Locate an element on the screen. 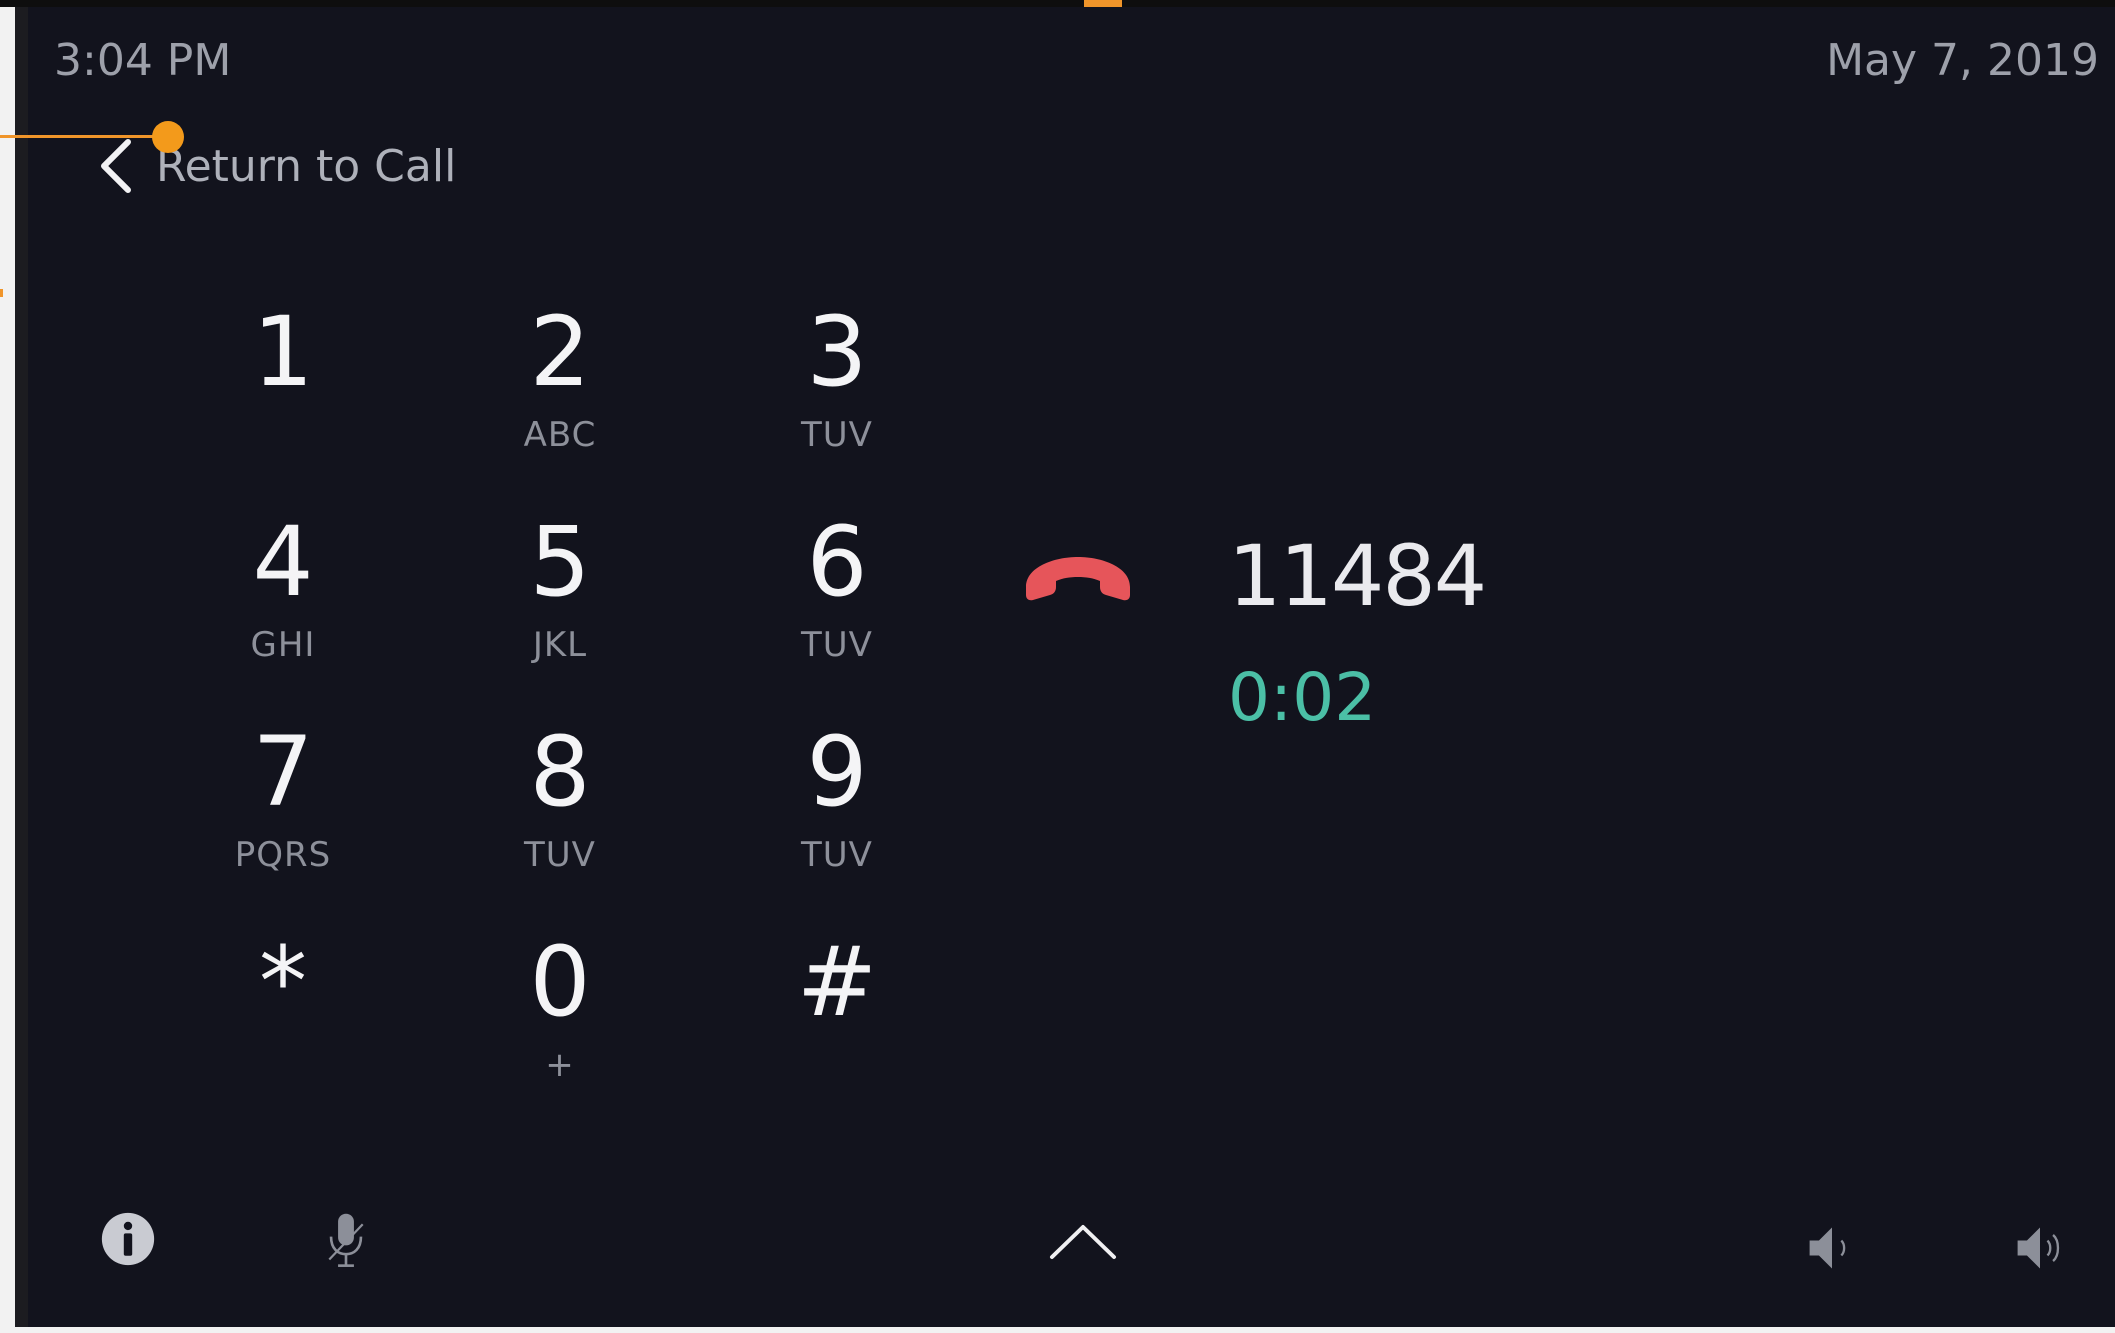  key-hash: # is located at coordinates (837, 1017).